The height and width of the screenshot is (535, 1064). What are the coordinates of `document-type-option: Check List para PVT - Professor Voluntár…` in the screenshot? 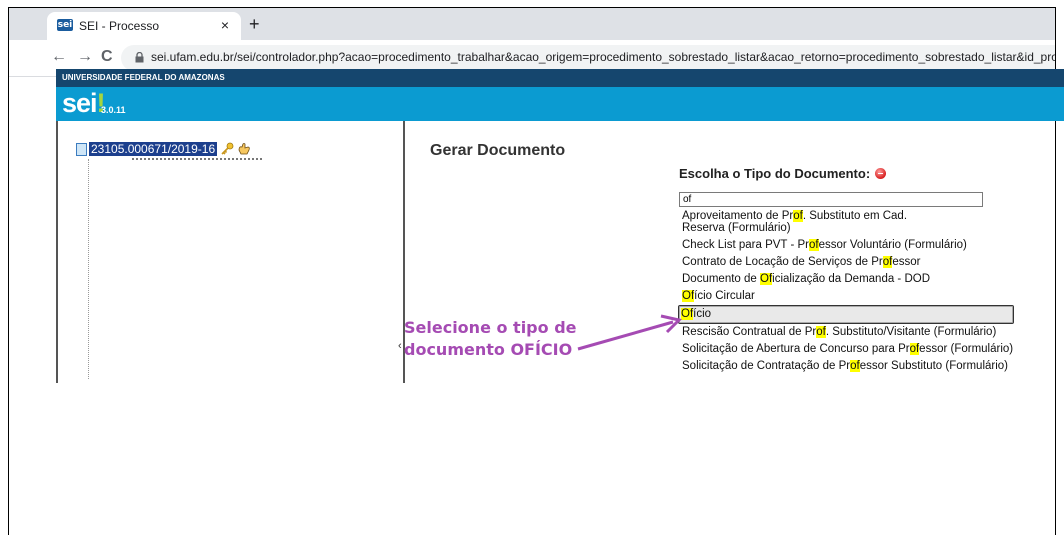 It's located at (850, 245).